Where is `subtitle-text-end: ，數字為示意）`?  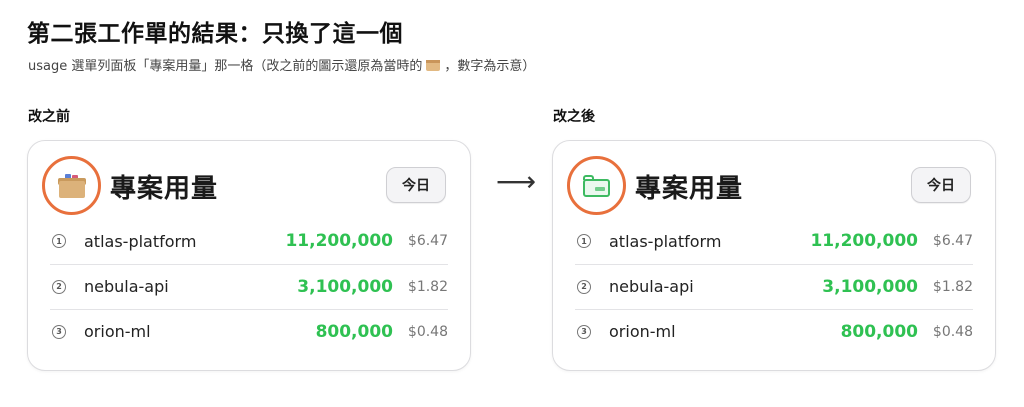 subtitle-text-end: ，數字為示意） is located at coordinates (490, 66).